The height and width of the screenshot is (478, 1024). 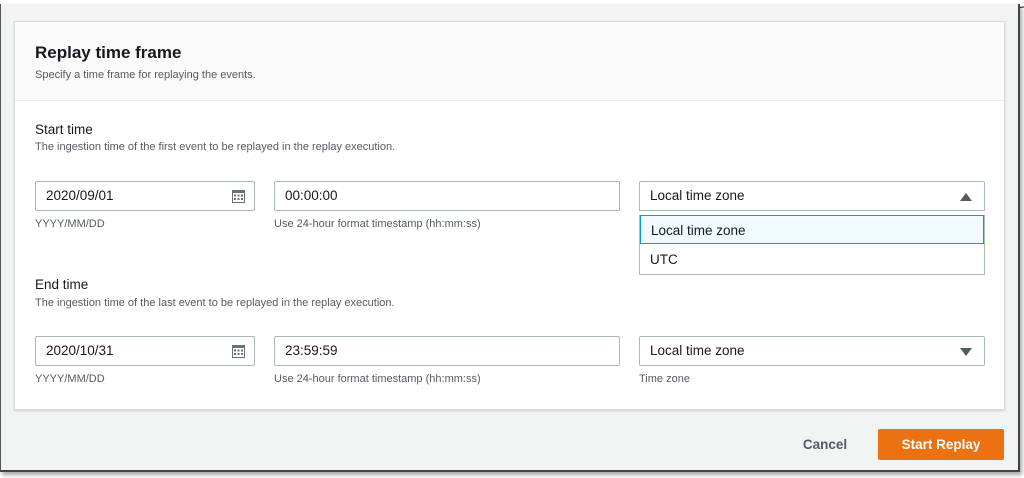 I want to click on timezone-option-utc: UTC, so click(x=812, y=259).